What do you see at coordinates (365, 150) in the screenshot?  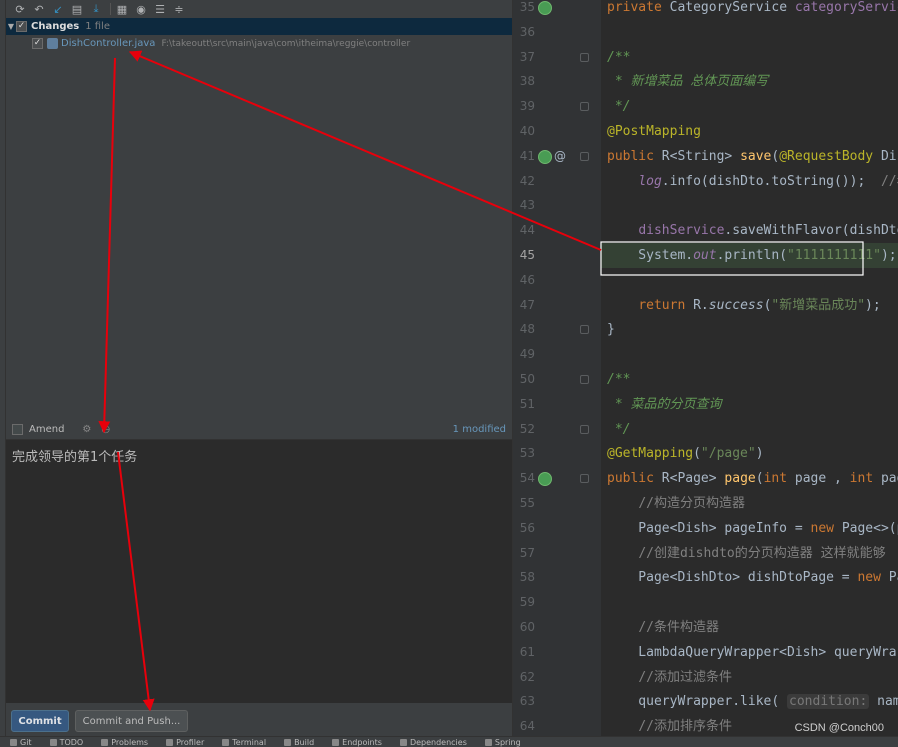 I see `arrow-to-file` at bounding box center [365, 150].